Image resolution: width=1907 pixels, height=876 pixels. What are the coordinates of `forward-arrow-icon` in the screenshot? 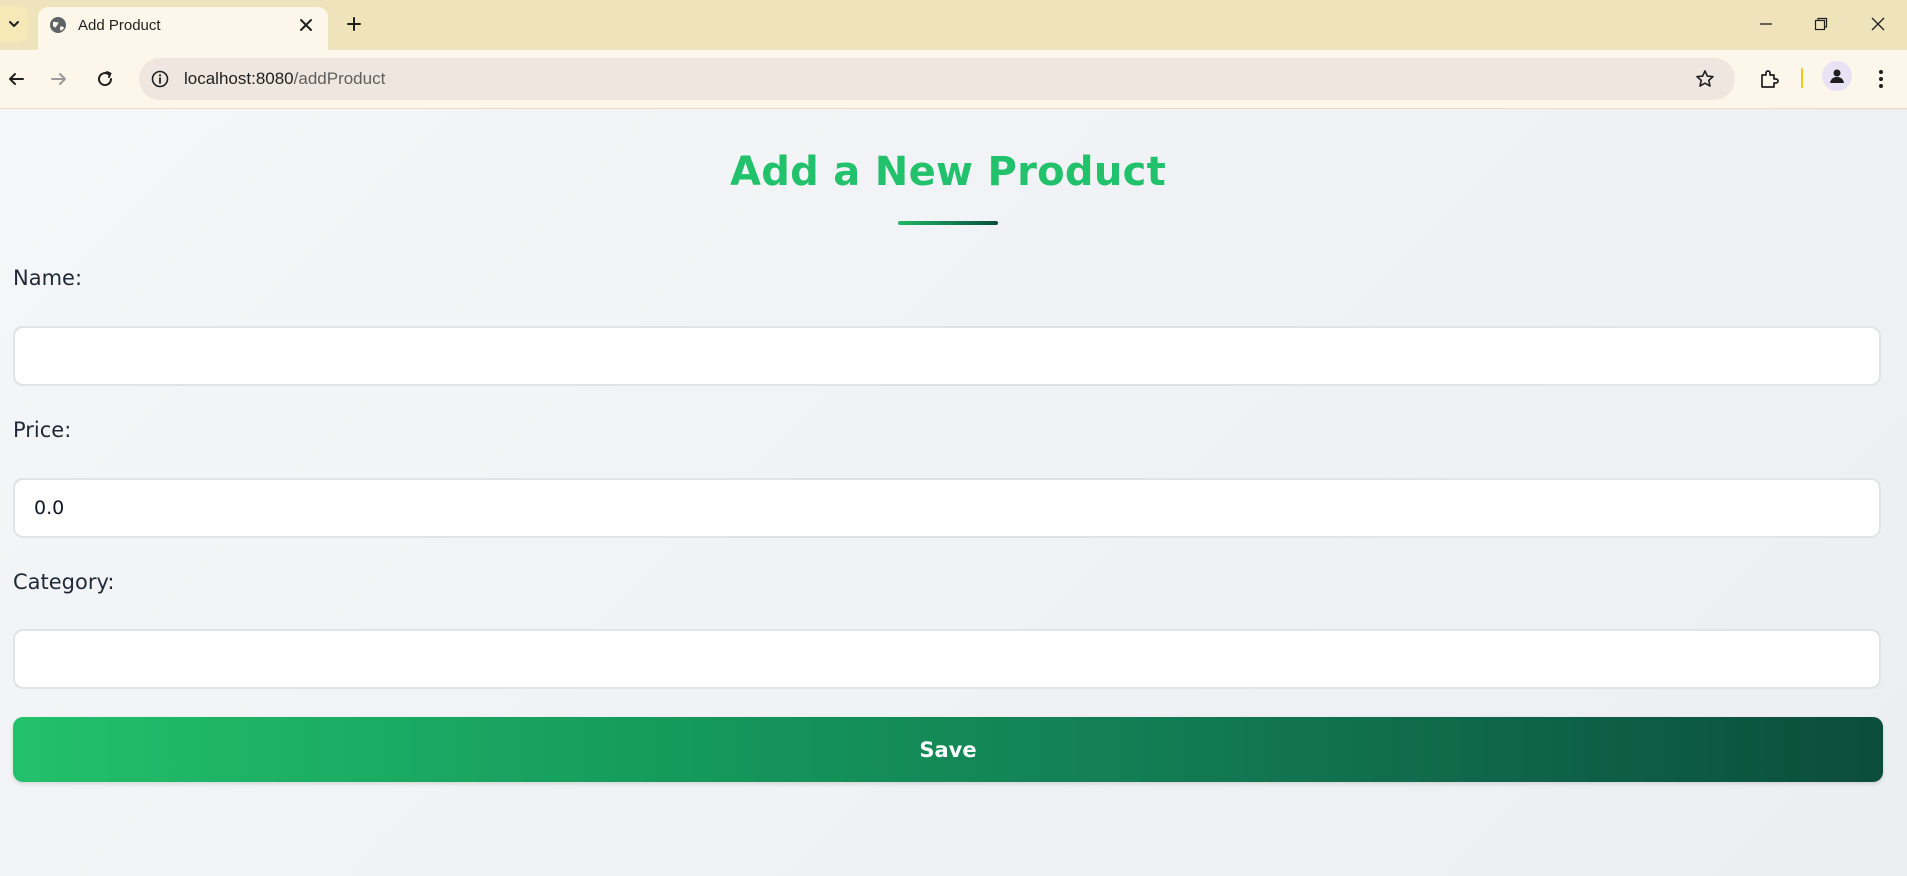 It's located at (58, 79).